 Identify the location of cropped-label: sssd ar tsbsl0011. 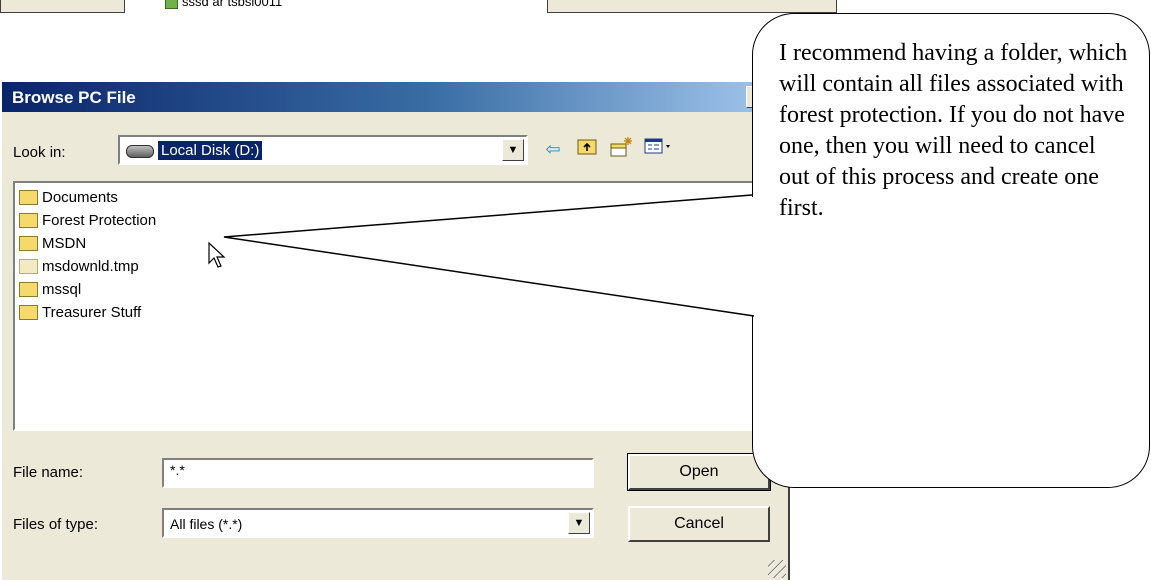
(223, 4).